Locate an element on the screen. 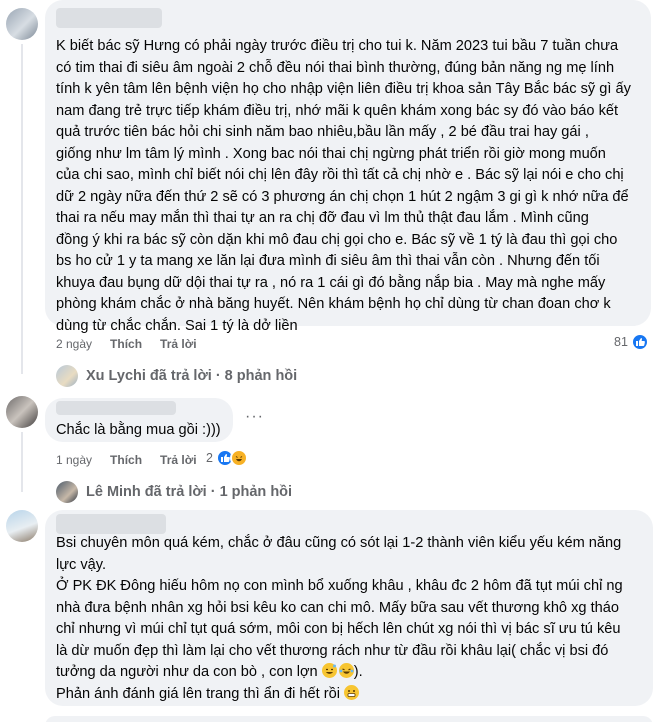 The image size is (665, 722). reaction-summary: 81 is located at coordinates (631, 342).